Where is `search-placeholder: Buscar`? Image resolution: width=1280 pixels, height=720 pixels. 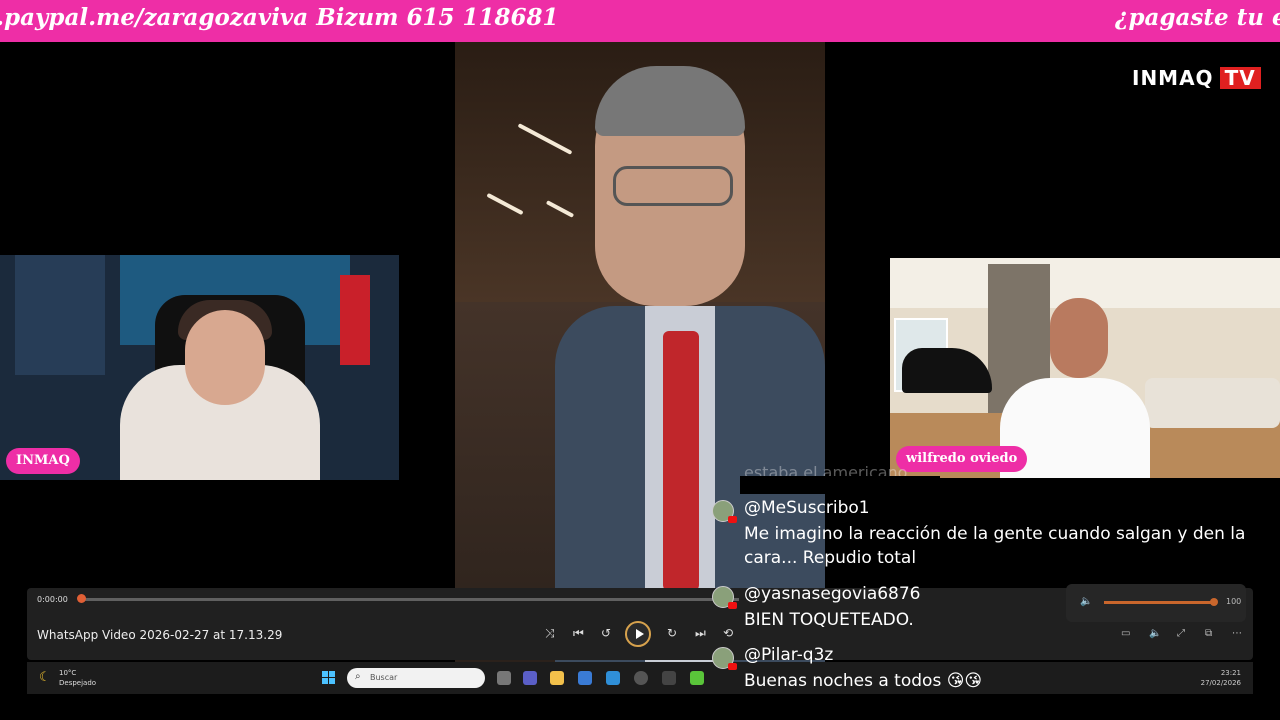 search-placeholder: Buscar is located at coordinates (384, 677).